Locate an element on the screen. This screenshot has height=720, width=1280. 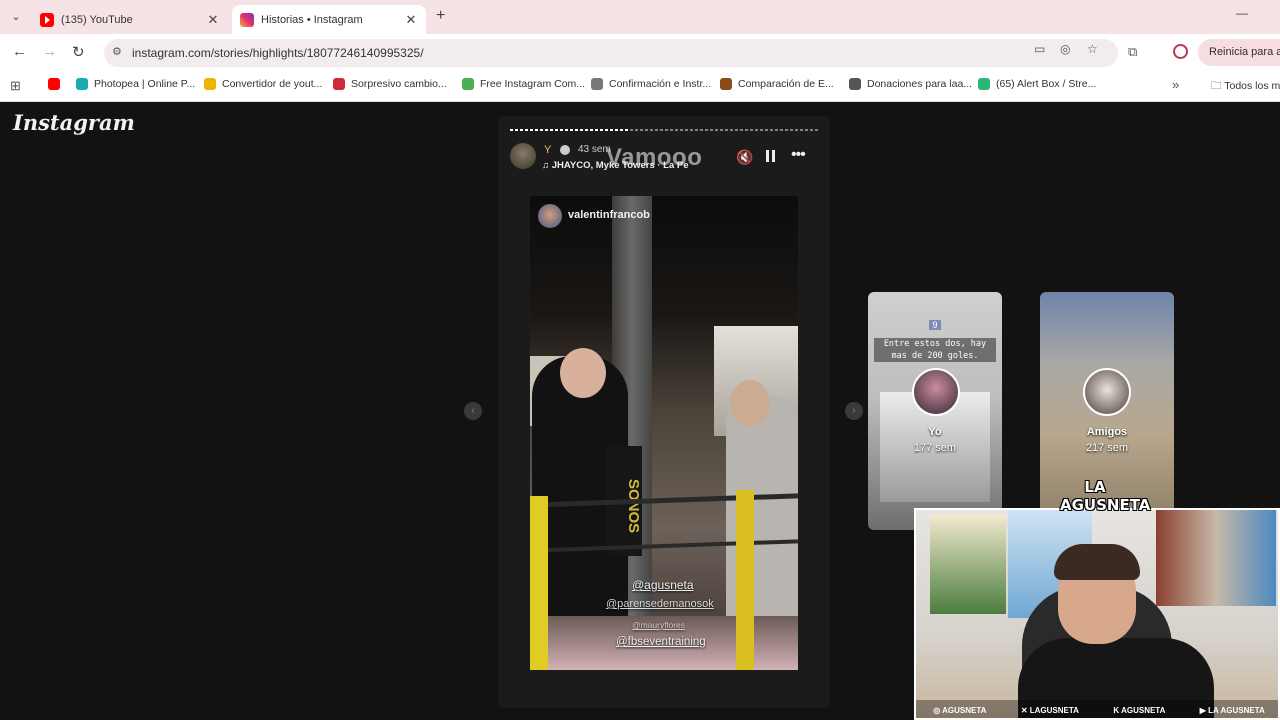
all-bookmarks-folder: 🗀 Todos los m is located at coordinates (1245, 87).